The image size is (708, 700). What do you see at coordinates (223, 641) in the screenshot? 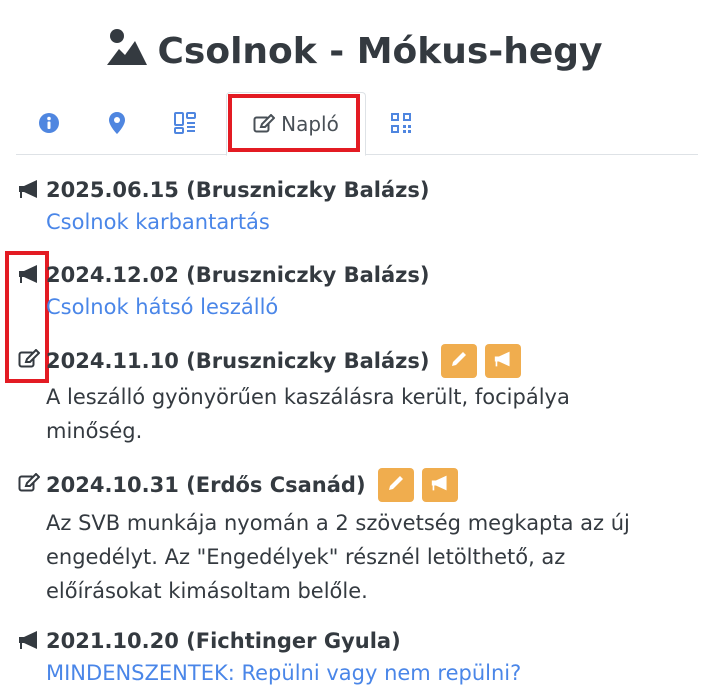
I see `entry-header: 2021.10.20 (Fichtinger Gyula)` at bounding box center [223, 641].